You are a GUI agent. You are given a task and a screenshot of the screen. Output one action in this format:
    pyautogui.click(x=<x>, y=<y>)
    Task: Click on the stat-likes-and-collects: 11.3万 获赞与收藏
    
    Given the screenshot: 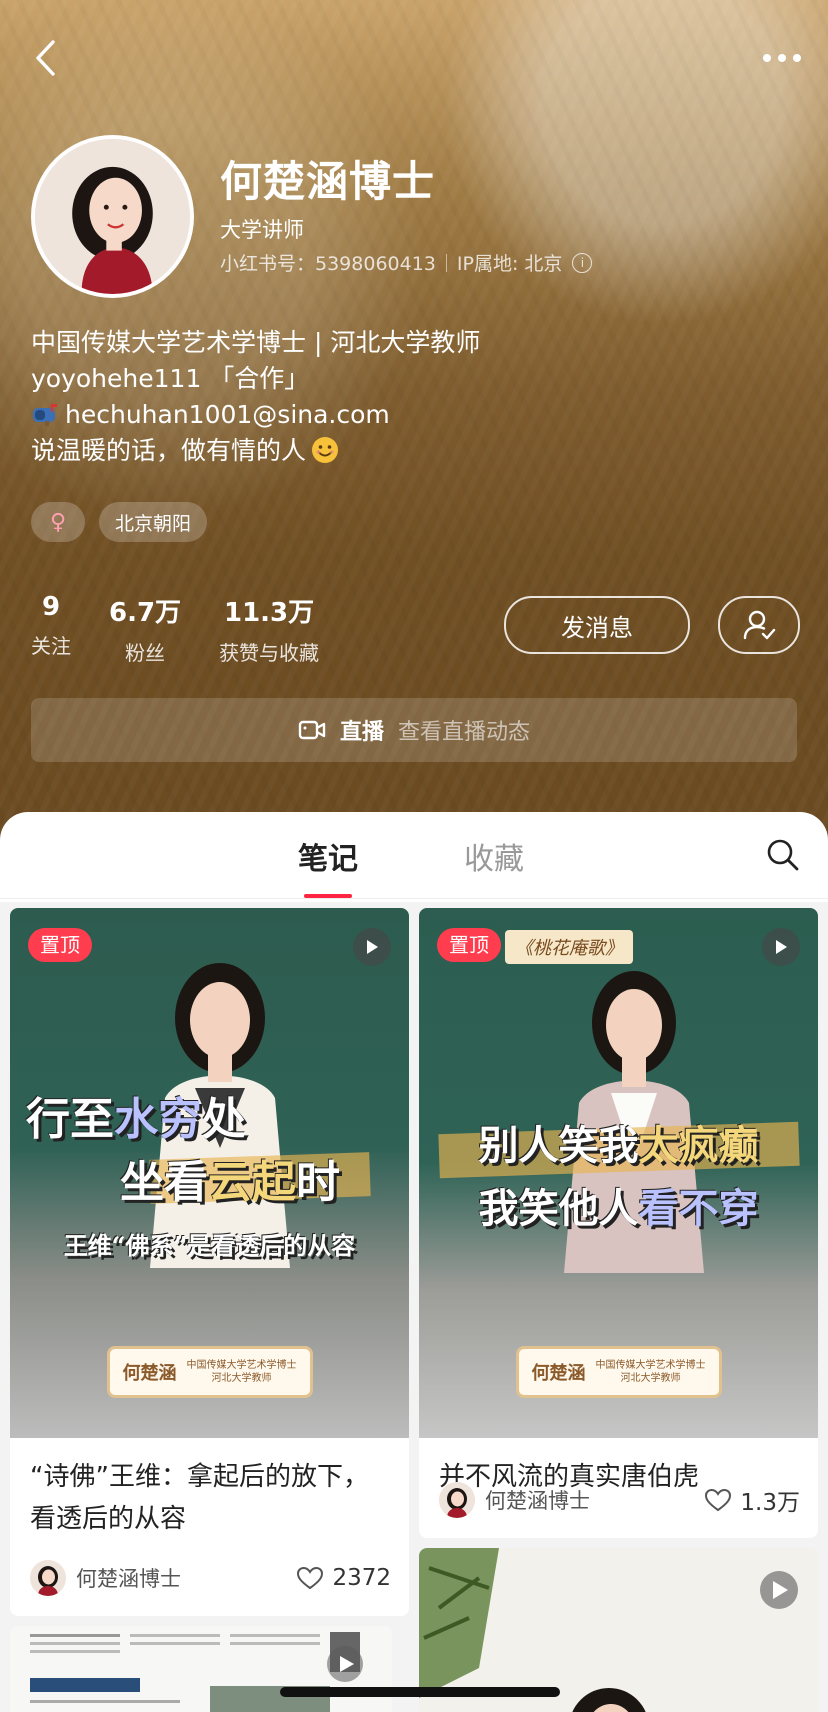 What is the action you would take?
    pyautogui.click(x=269, y=629)
    